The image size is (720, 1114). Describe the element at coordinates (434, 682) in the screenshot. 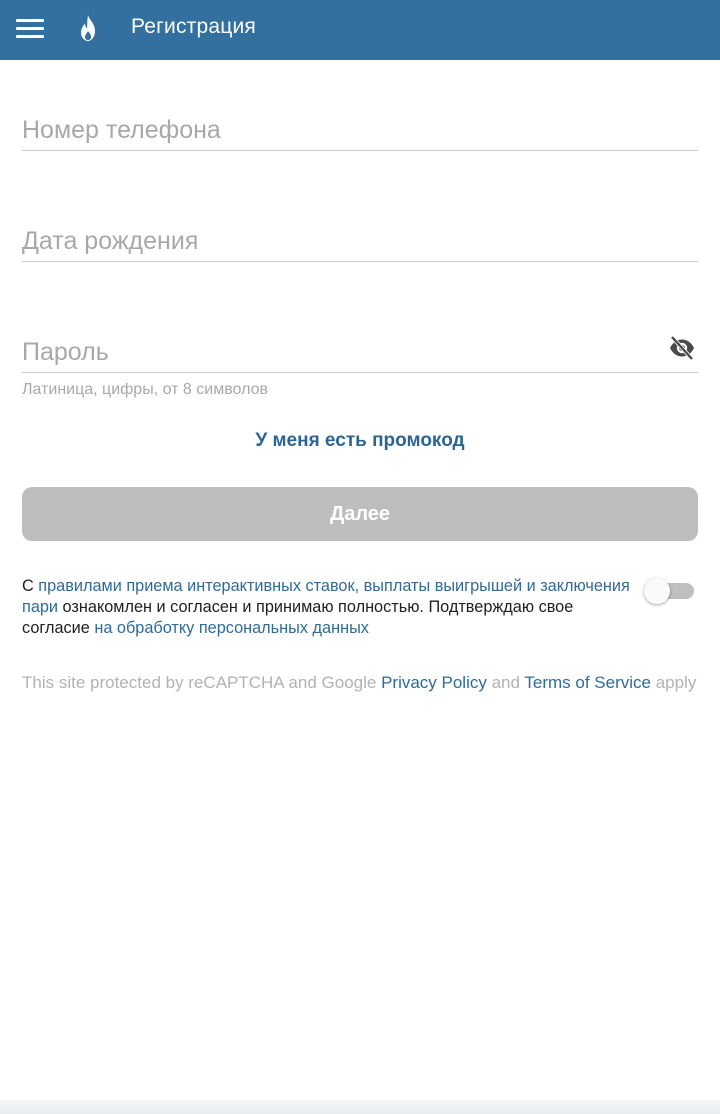

I see `privacy-policy-link: Privacy Policy` at that location.